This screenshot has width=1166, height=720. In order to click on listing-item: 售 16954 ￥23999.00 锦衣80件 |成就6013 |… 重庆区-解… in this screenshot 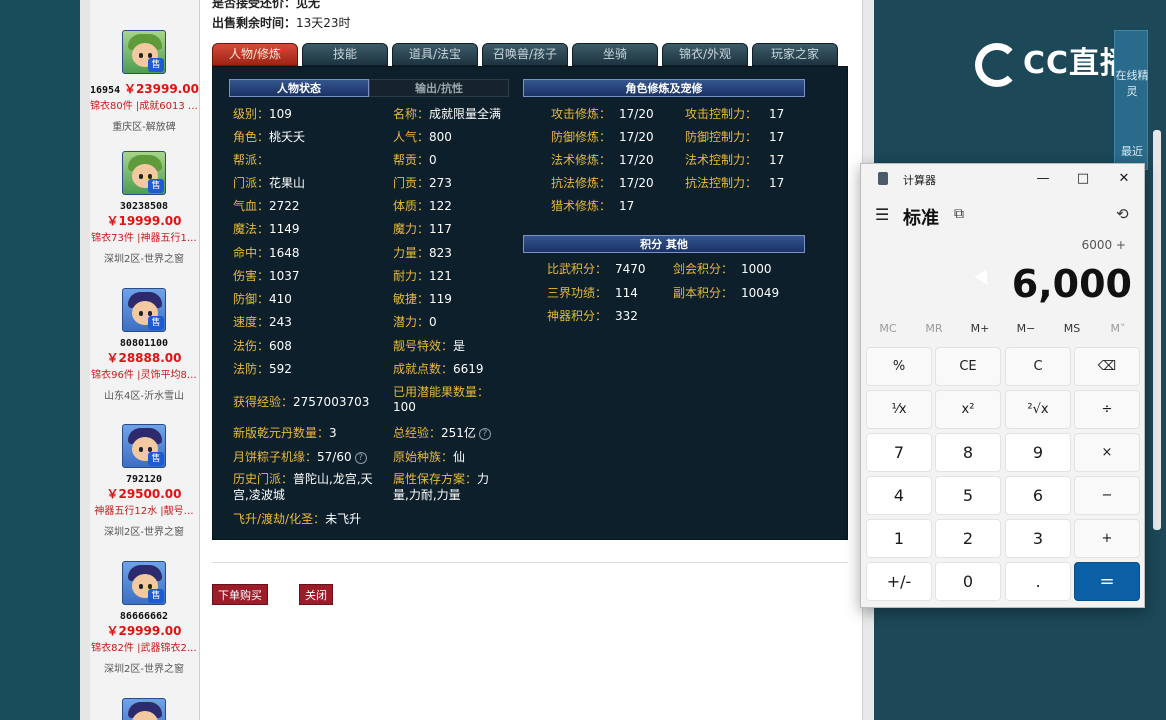, I will do `click(144, 81)`.